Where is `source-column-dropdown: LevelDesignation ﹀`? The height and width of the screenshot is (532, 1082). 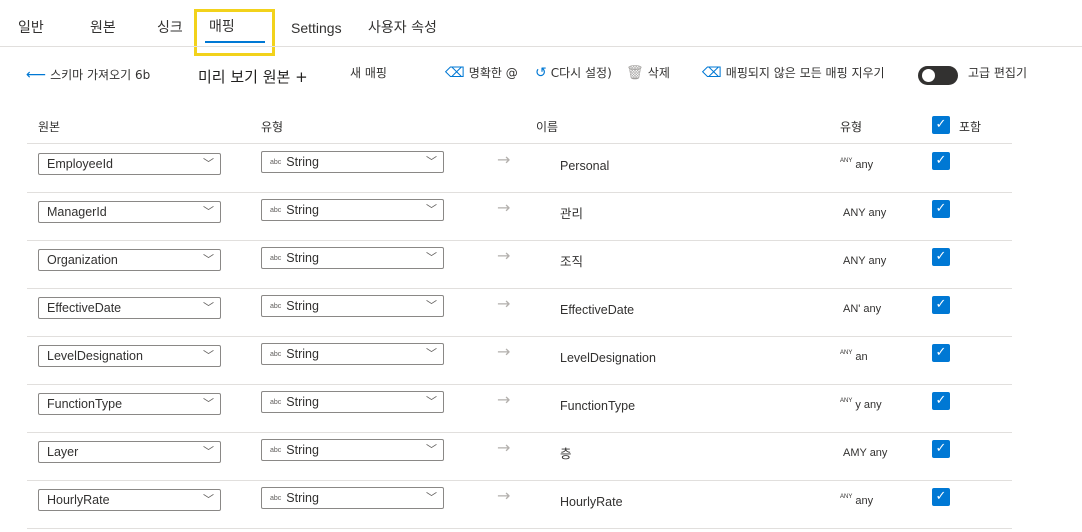
source-column-dropdown: LevelDesignation ﹀ is located at coordinates (129, 356).